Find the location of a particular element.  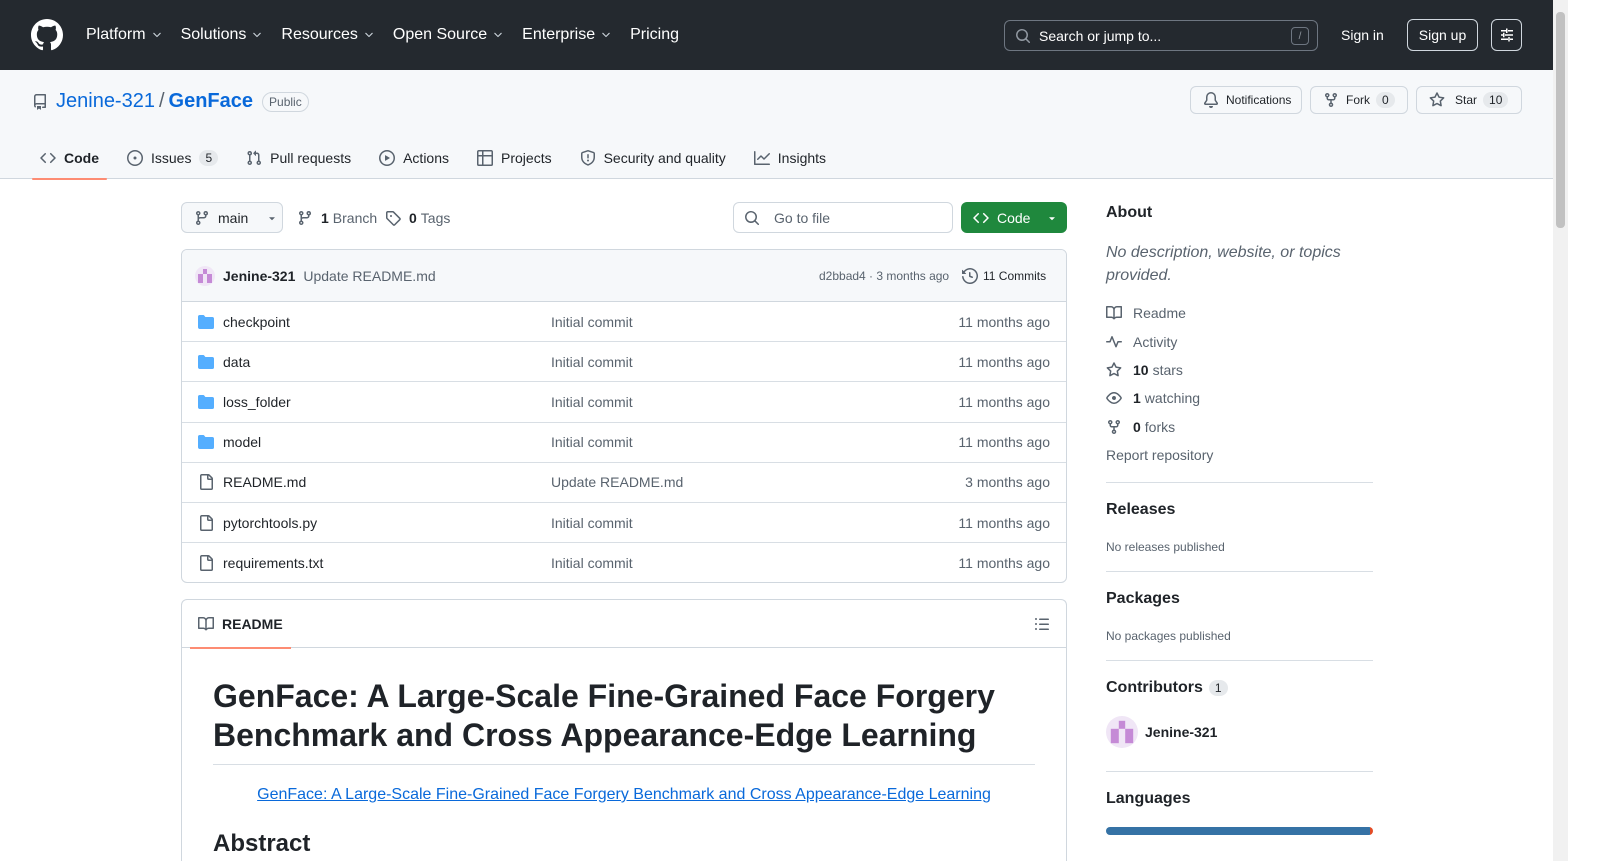

nav-pricing: Pricing is located at coordinates (654, 35).